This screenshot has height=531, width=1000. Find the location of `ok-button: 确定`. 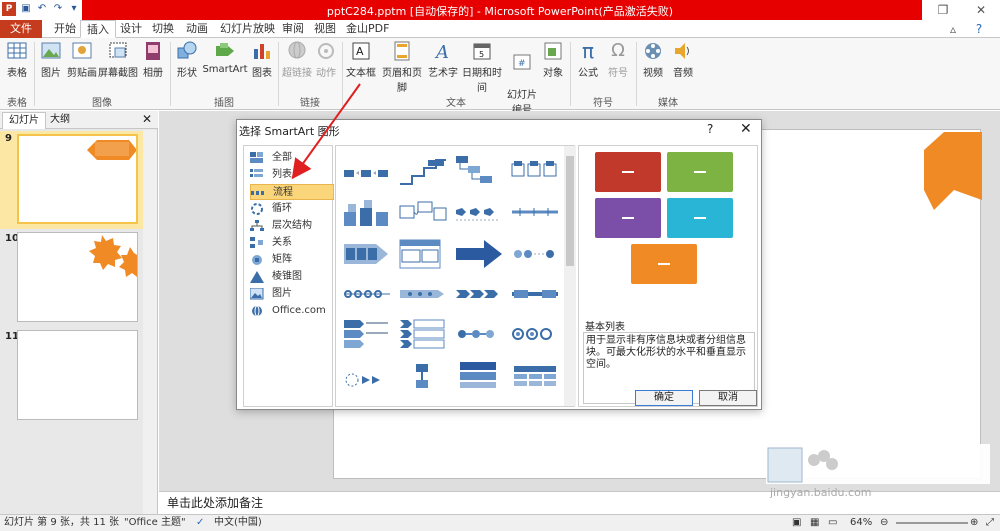

ok-button: 确定 is located at coordinates (664, 398).